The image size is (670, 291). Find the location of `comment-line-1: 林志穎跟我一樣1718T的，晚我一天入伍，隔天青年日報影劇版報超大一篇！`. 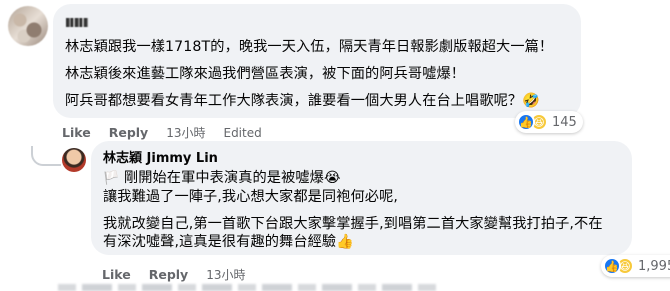

comment-line-1: 林志穎跟我一樣1718T的，晚我一天入伍，隔天青年日報影劇版報超大一篇！ is located at coordinates (309, 47).